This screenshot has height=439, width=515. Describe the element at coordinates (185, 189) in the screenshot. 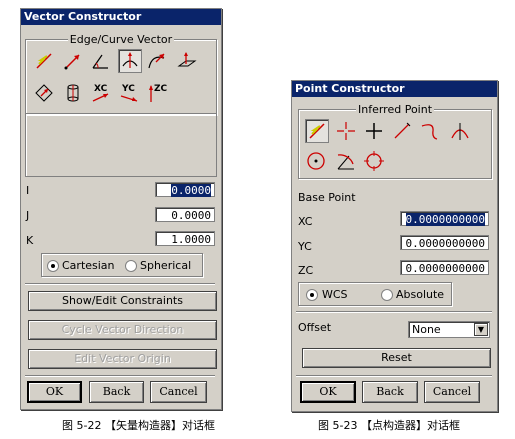

I see `i-field: 0.0000` at that location.